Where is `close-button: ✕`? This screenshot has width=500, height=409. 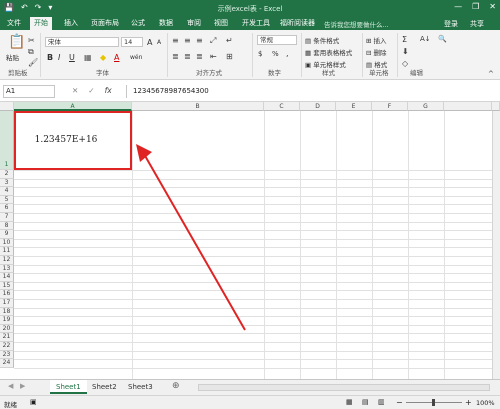 close-button: ✕ is located at coordinates (492, 6).